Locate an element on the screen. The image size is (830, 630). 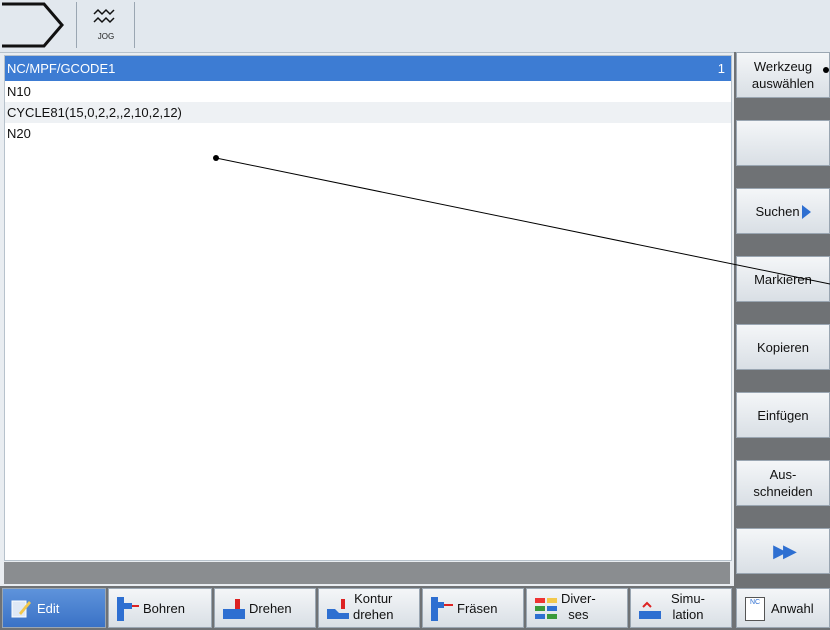
kontur-drehen-label: Kontur drehen is located at coordinates (373, 607).